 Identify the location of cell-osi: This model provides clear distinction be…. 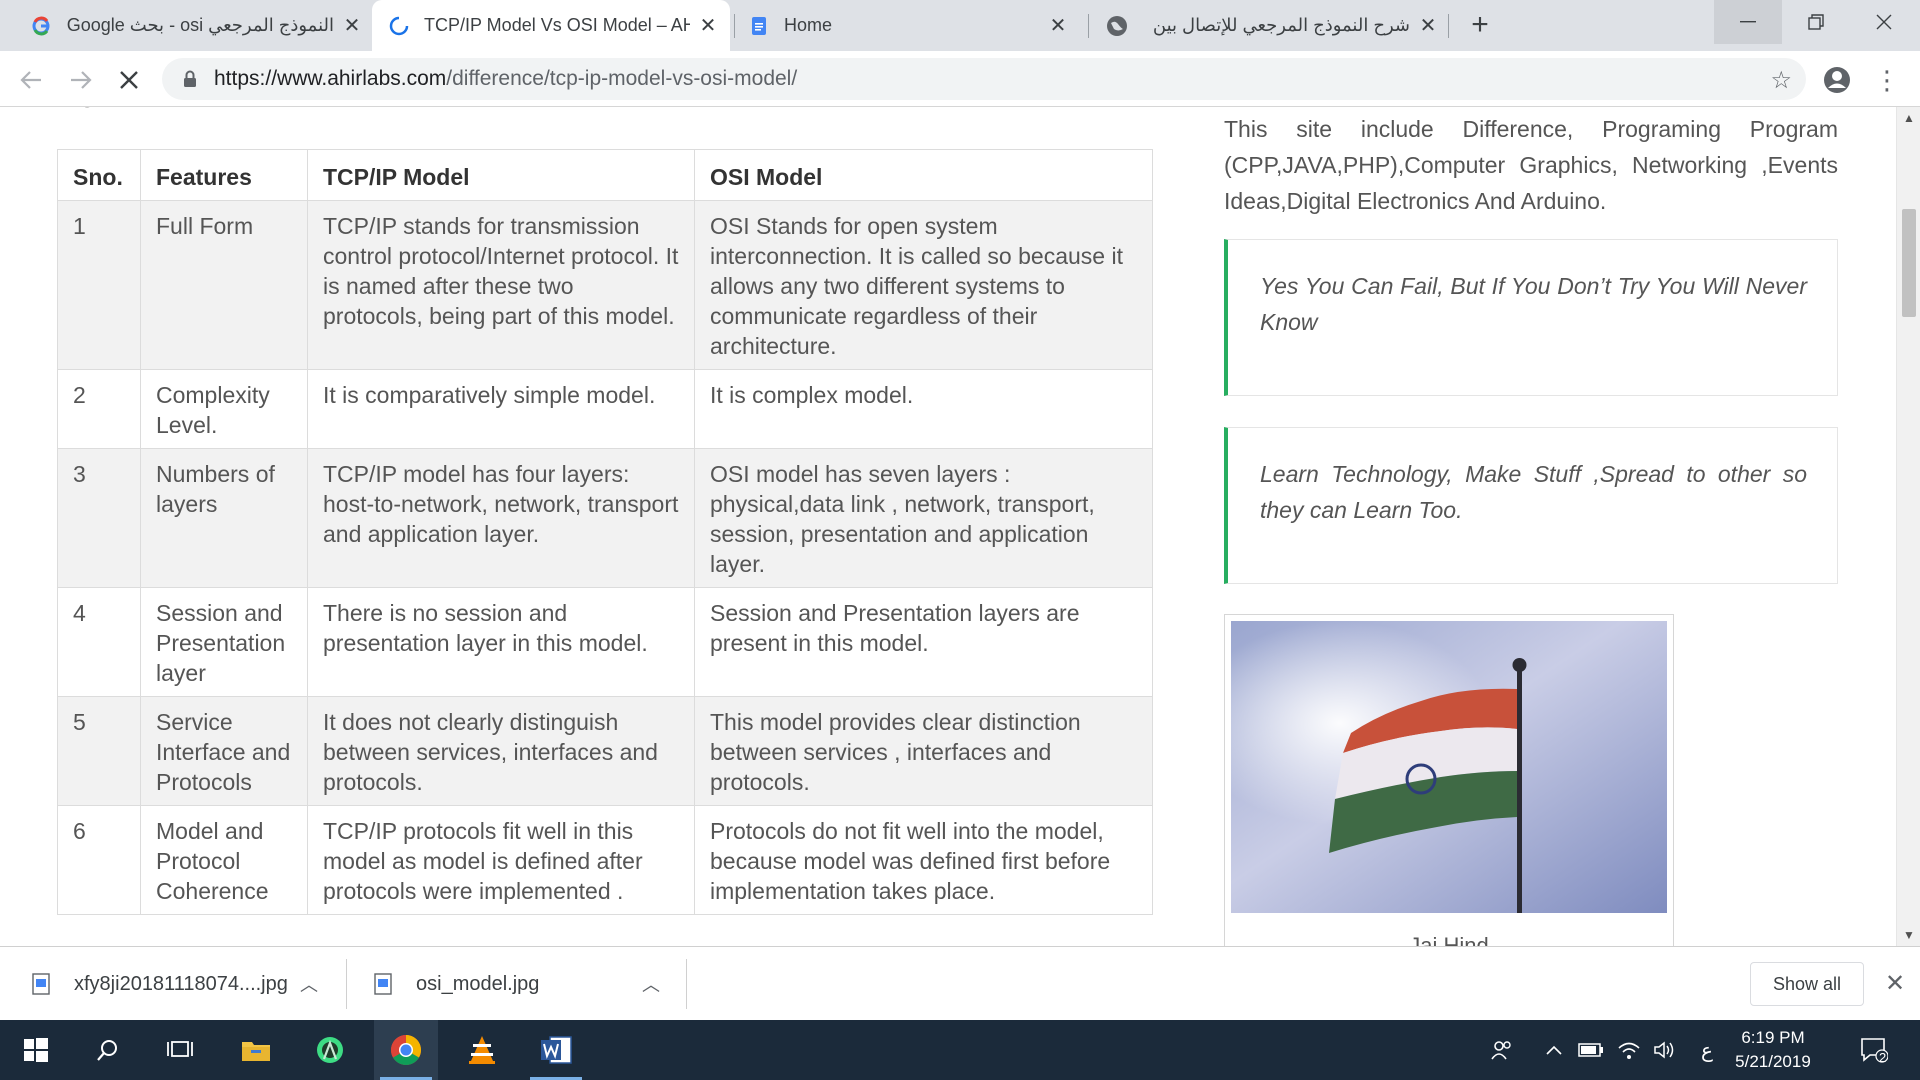
(923, 751).